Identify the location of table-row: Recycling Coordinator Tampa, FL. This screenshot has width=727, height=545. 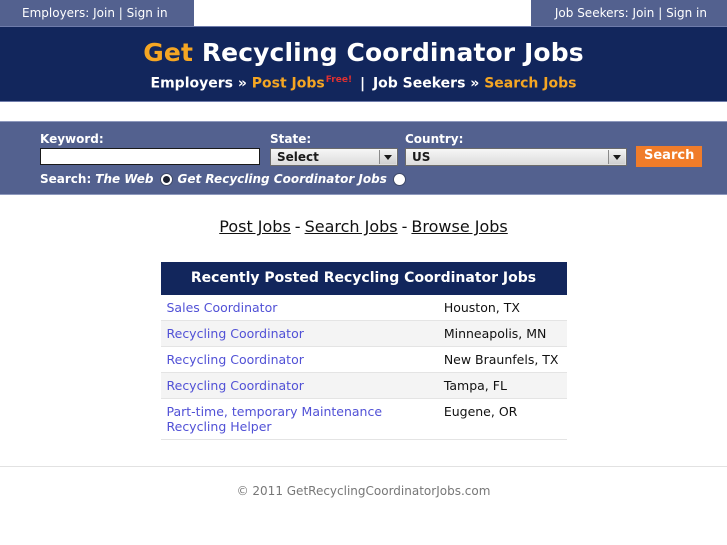
(363, 385).